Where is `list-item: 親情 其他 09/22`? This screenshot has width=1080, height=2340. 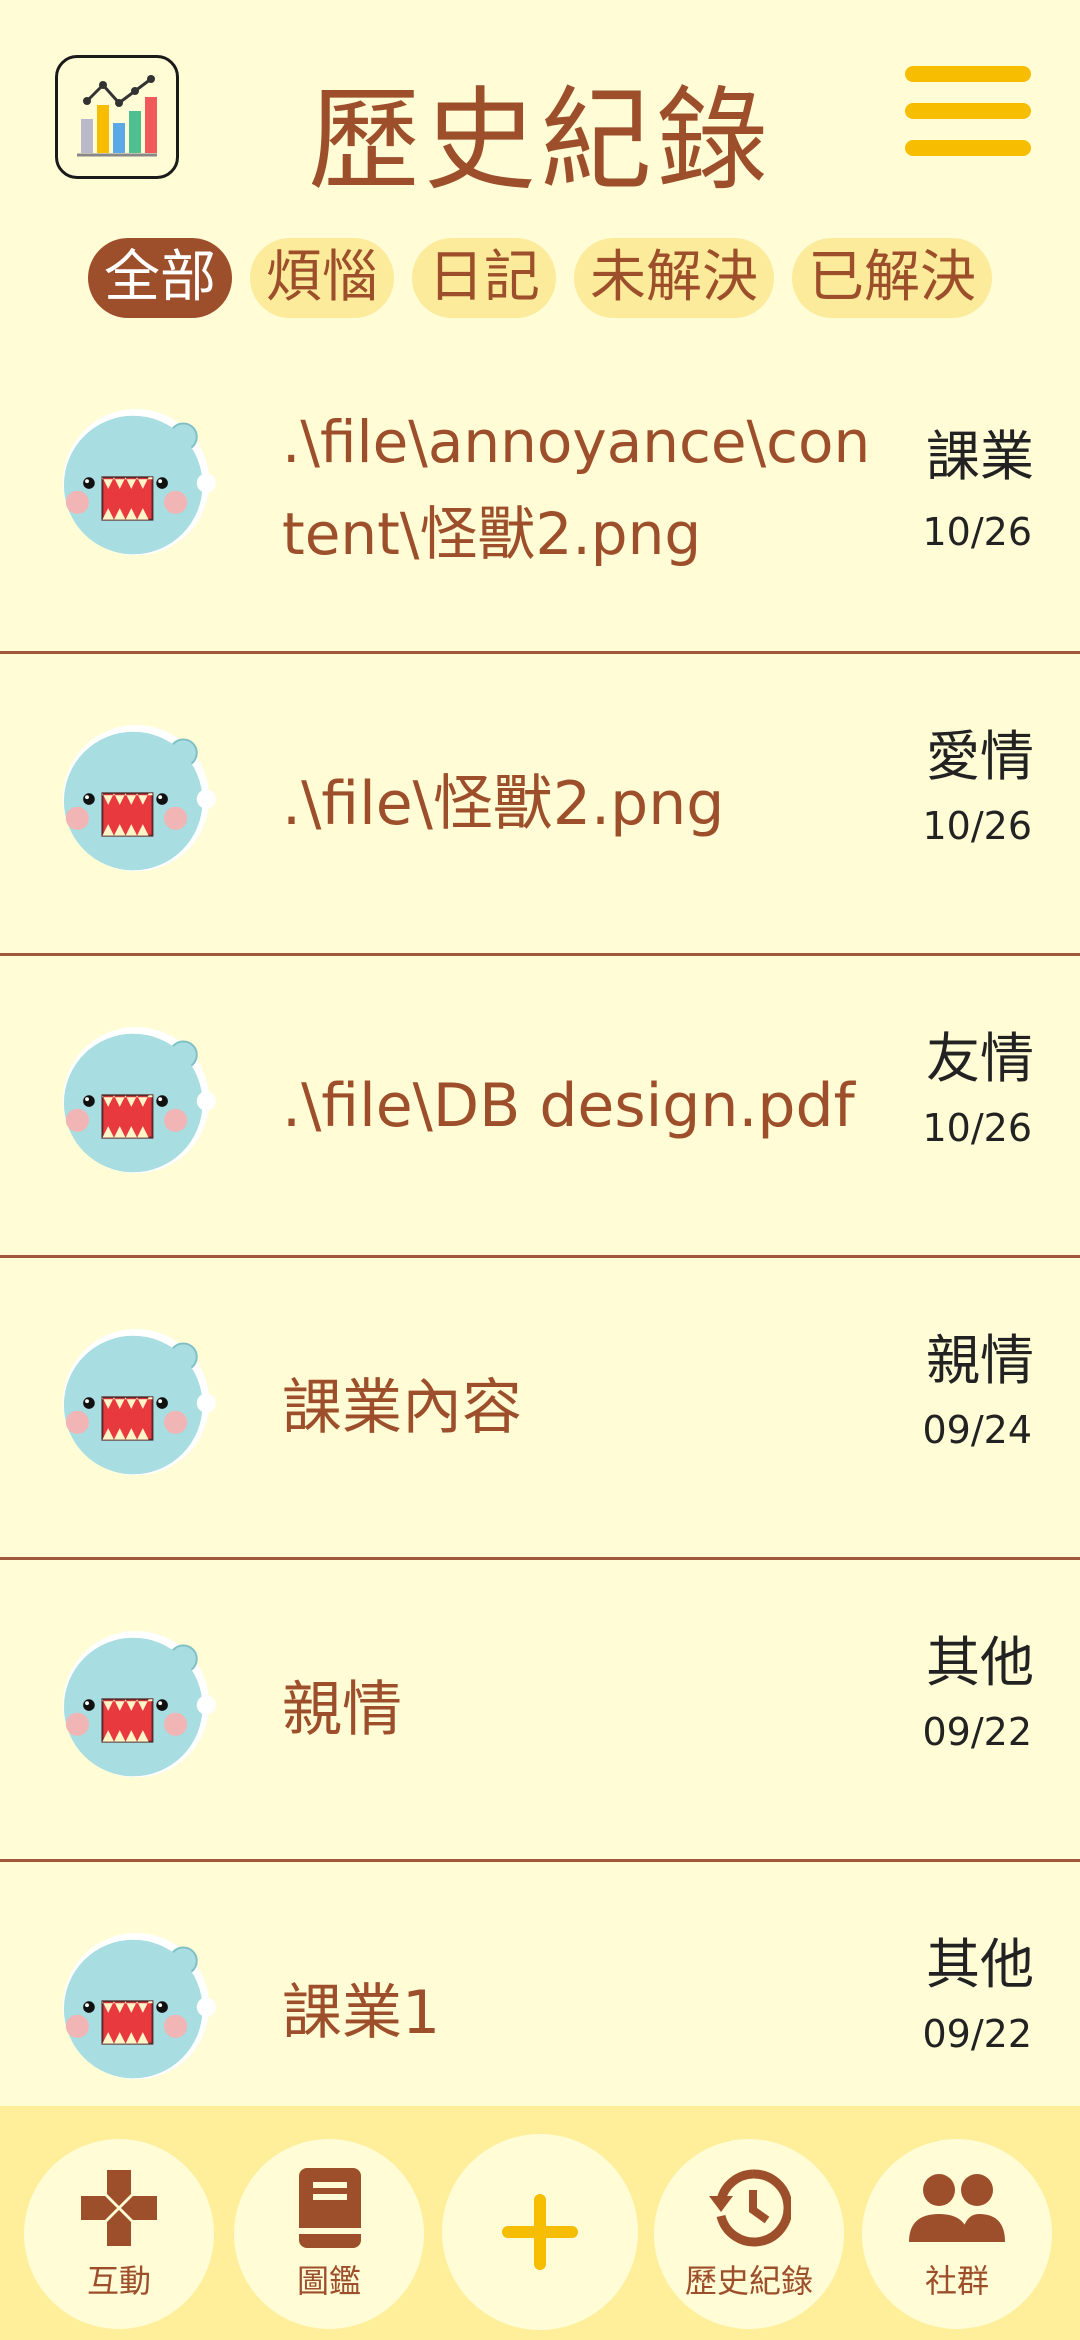 list-item: 親情 其他 09/22 is located at coordinates (540, 1711).